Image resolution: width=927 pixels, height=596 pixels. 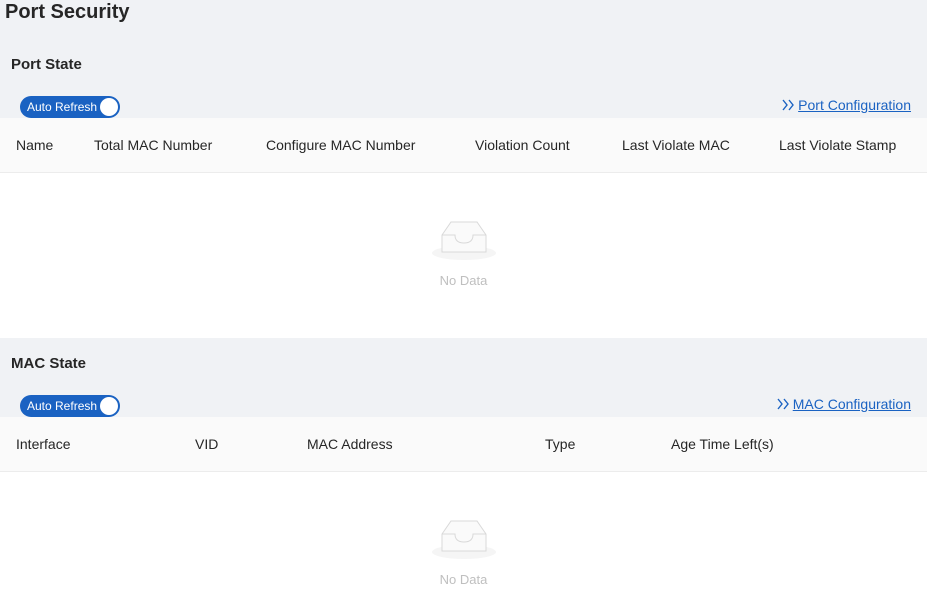 What do you see at coordinates (67, 12) in the screenshot?
I see `page-title: Port Security` at bounding box center [67, 12].